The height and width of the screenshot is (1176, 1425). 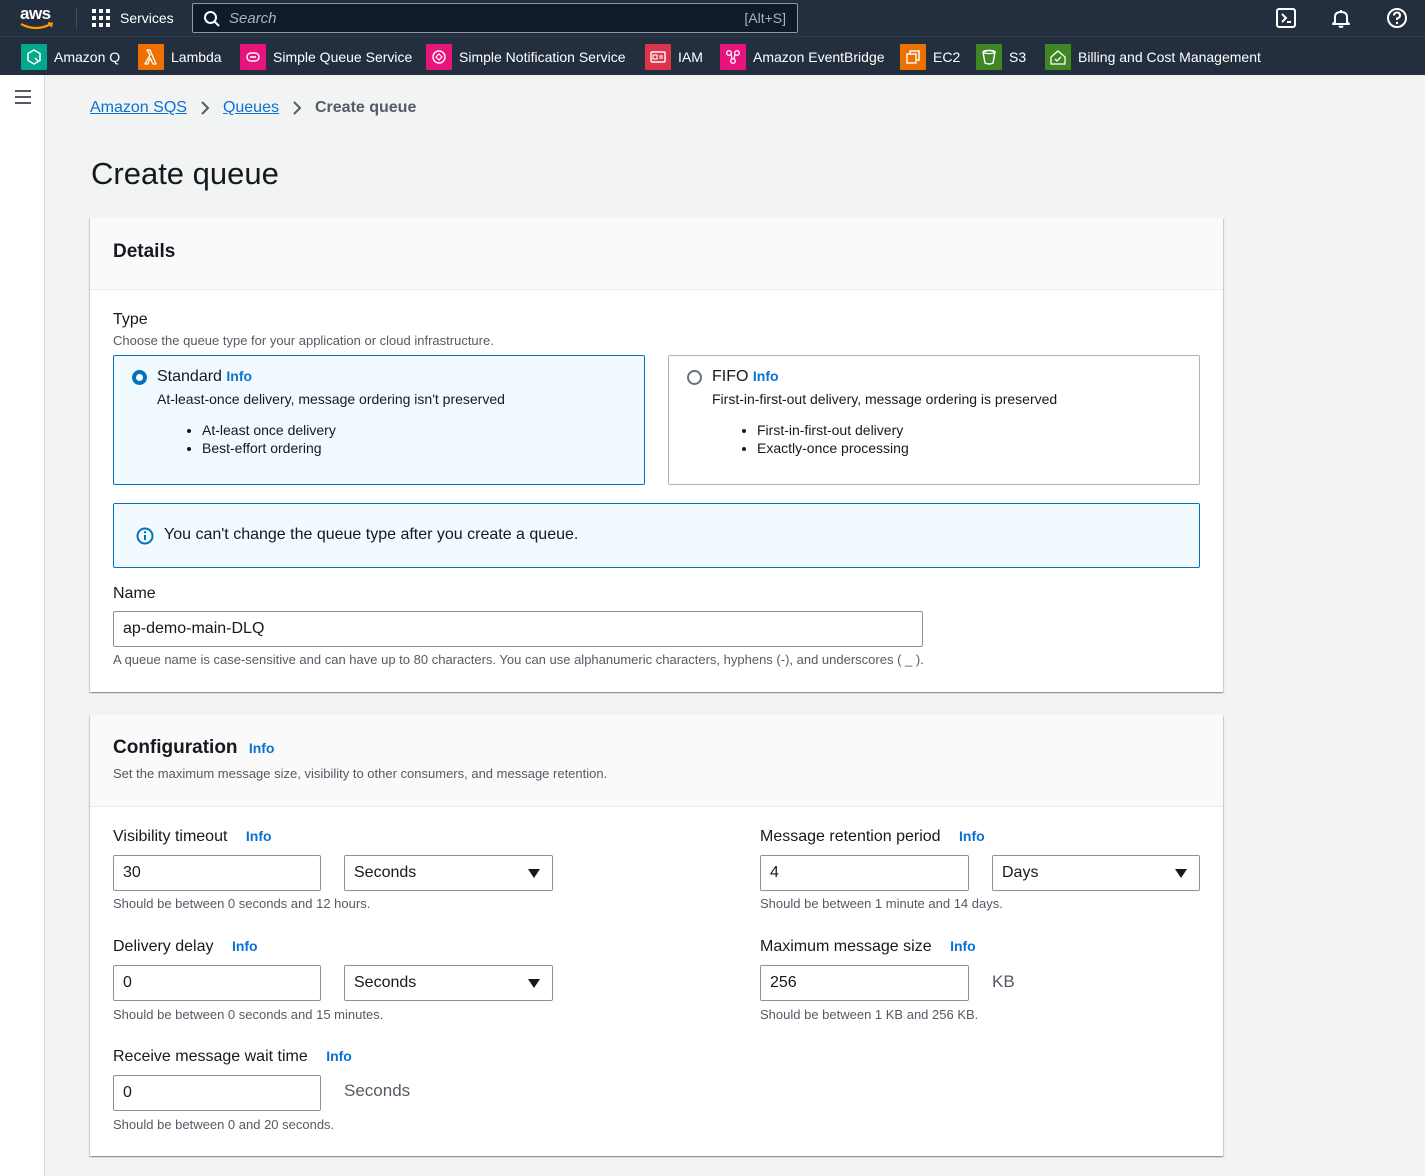 What do you see at coordinates (542, 57) in the screenshot?
I see `favorite-label: Simple Notification Service` at bounding box center [542, 57].